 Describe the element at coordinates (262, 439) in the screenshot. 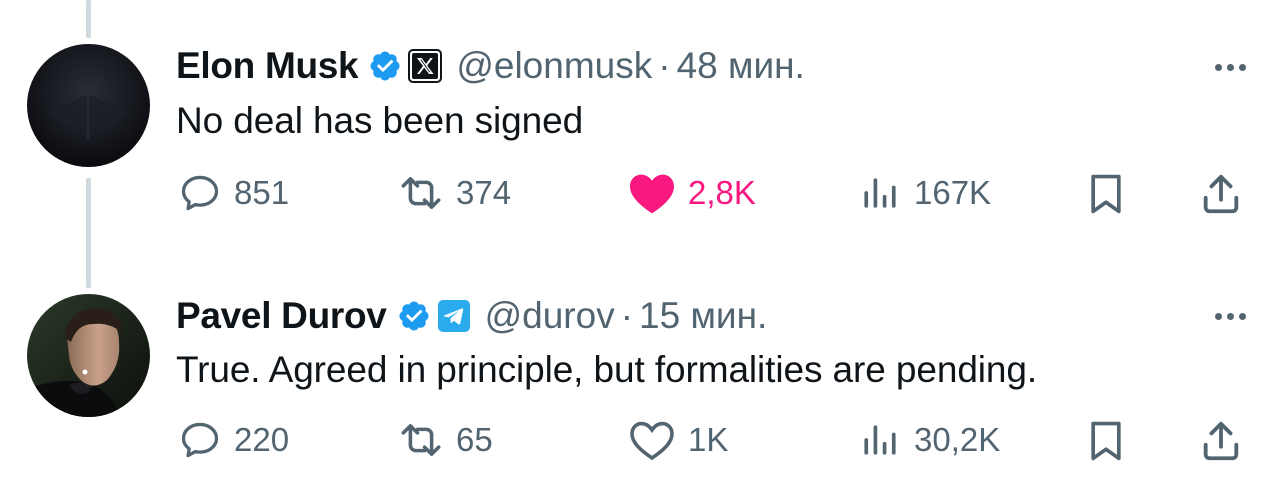

I see `reply-count: 220` at that location.